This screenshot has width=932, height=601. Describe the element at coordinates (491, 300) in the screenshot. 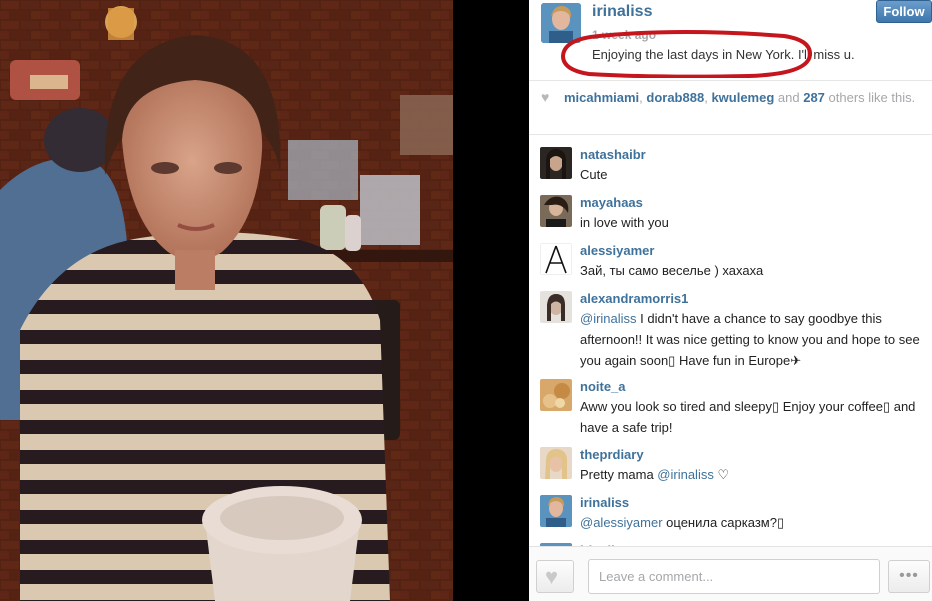

I see `lightbox-gap` at that location.